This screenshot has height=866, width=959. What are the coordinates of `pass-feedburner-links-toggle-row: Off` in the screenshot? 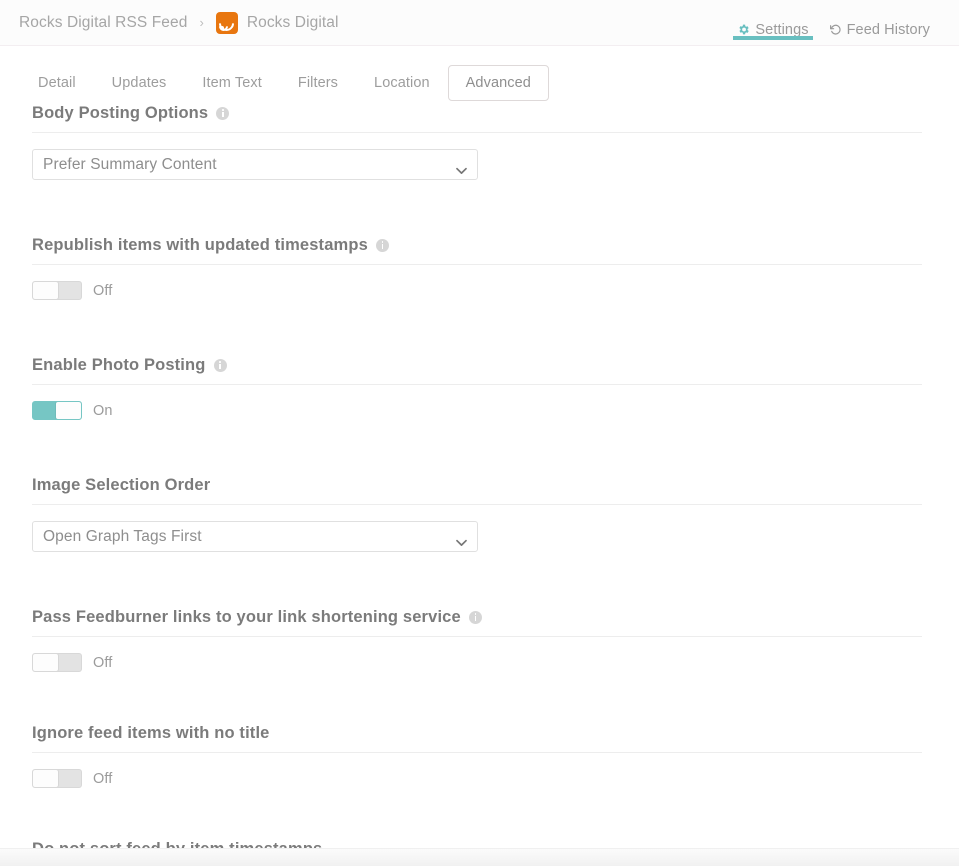 It's located at (495, 662).